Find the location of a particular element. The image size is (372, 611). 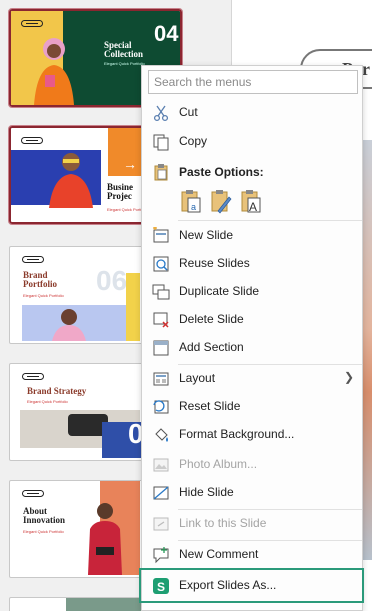

menu-item-link-to-this-slide: Link to this Slide is located at coordinates (253, 524).